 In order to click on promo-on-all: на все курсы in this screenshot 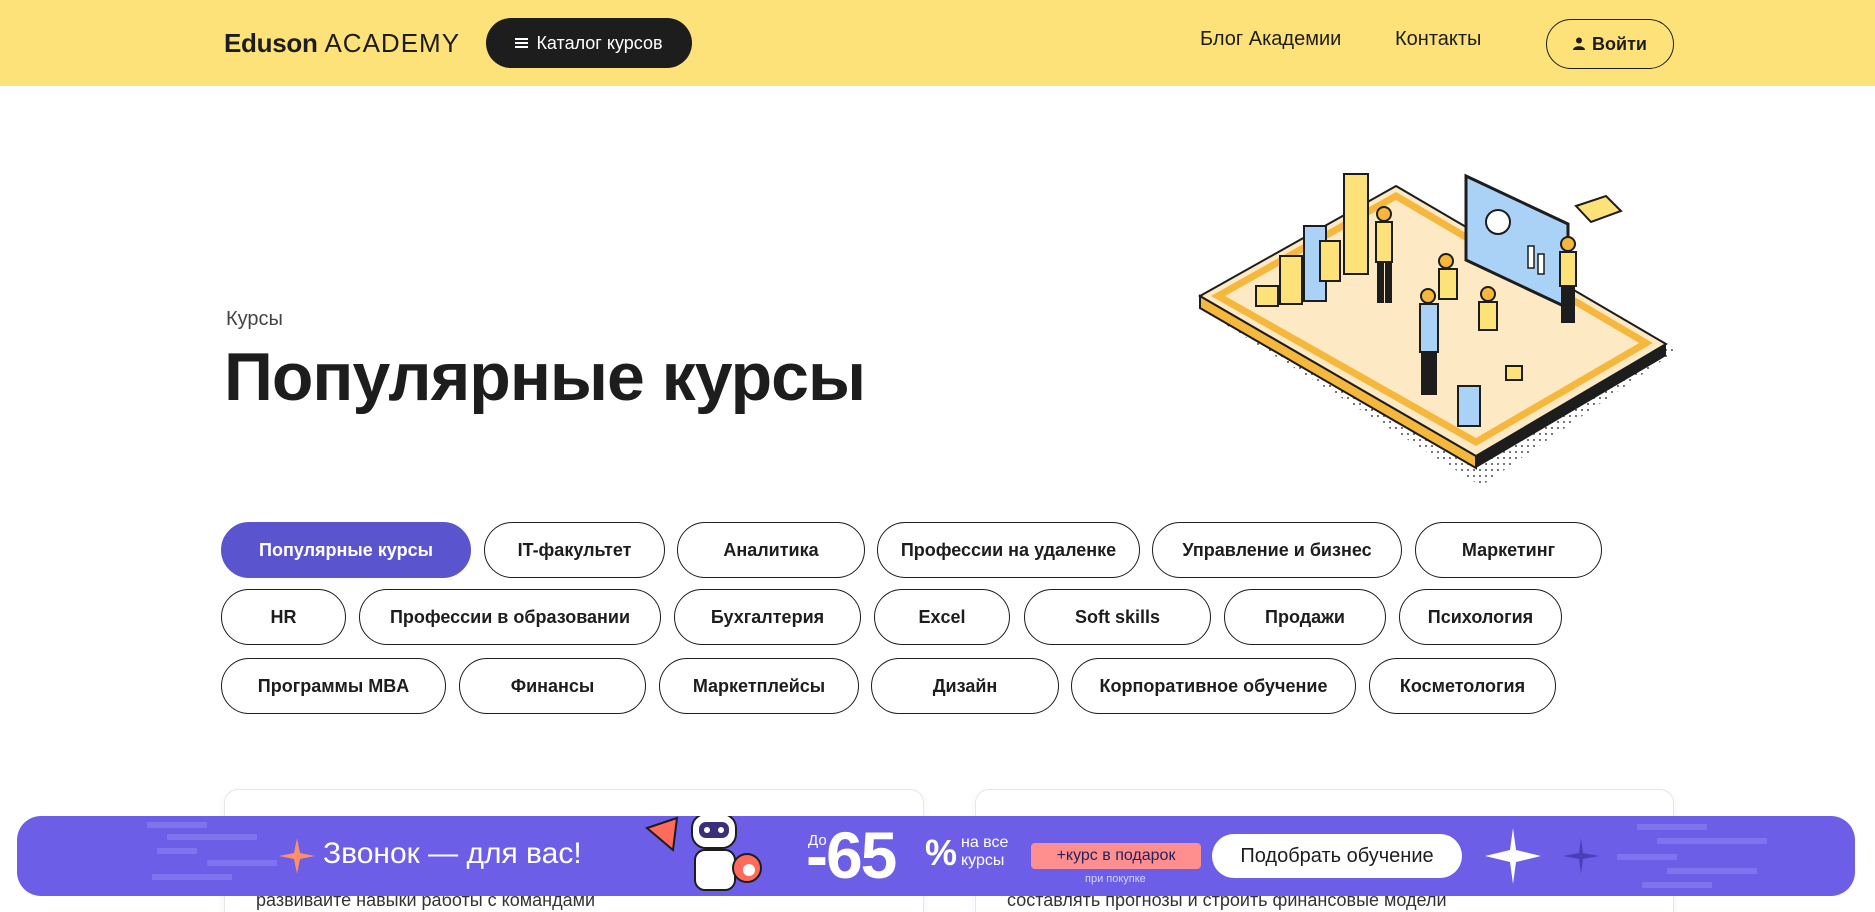, I will do `click(985, 851)`.